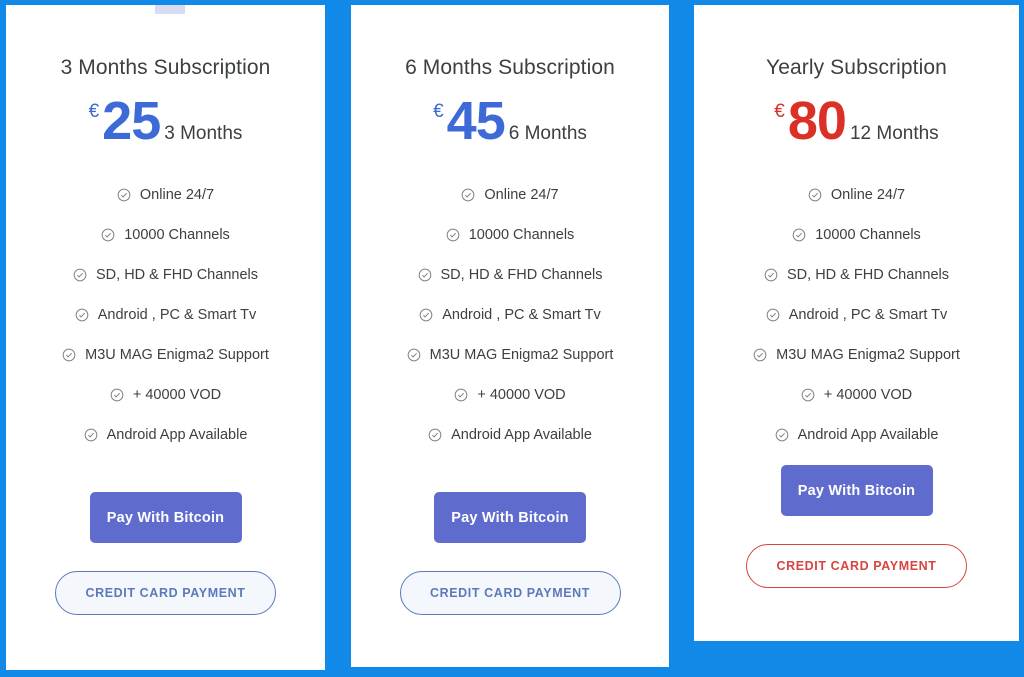 This screenshot has width=1024, height=677. What do you see at coordinates (131, 121) in the screenshot?
I see `price-amount: 25` at bounding box center [131, 121].